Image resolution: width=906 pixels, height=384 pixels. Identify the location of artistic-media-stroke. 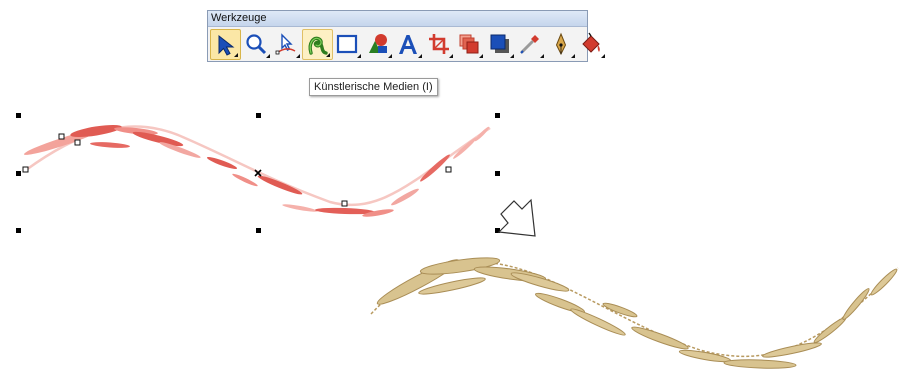
(257, 170).